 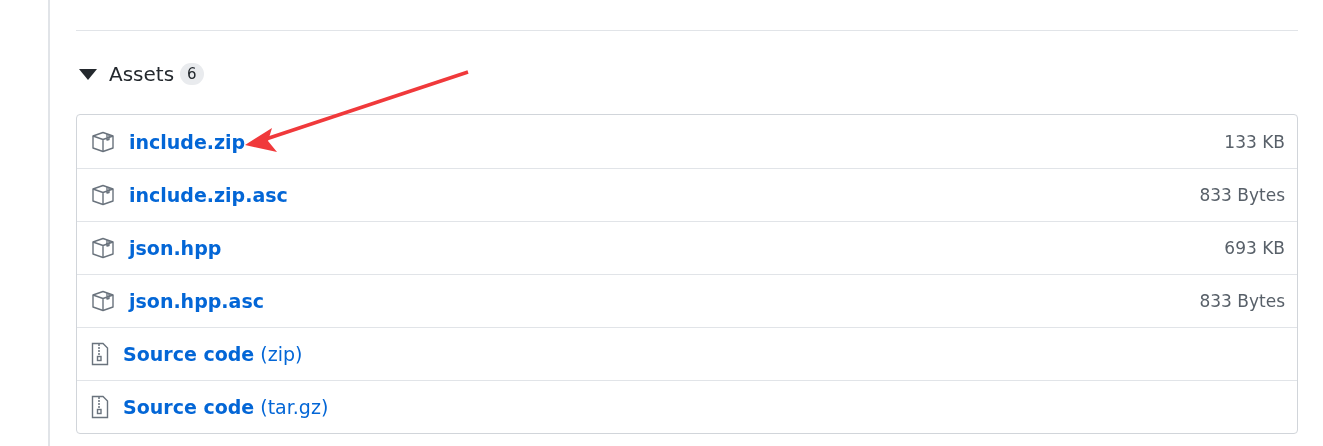 What do you see at coordinates (175, 248) in the screenshot?
I see `asset-link: json.hpp` at bounding box center [175, 248].